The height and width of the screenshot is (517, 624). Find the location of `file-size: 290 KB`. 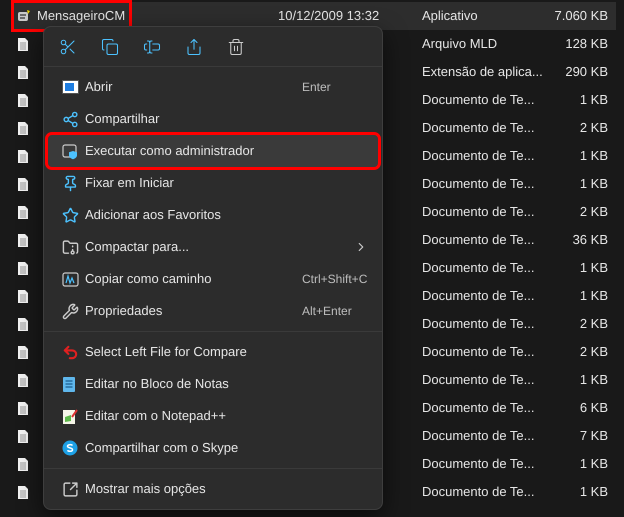

file-size: 290 KB is located at coordinates (586, 72).